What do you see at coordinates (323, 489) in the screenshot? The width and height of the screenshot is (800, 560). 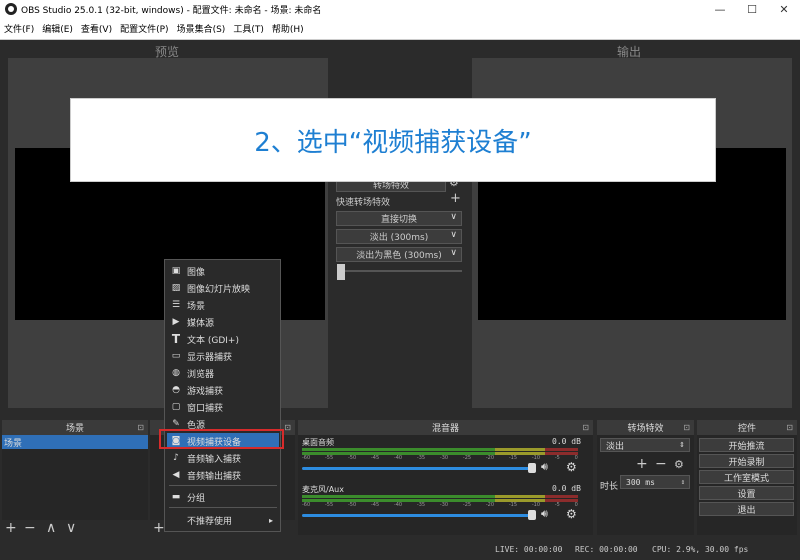 I see `channel-name: 麦克风/Aux` at bounding box center [323, 489].